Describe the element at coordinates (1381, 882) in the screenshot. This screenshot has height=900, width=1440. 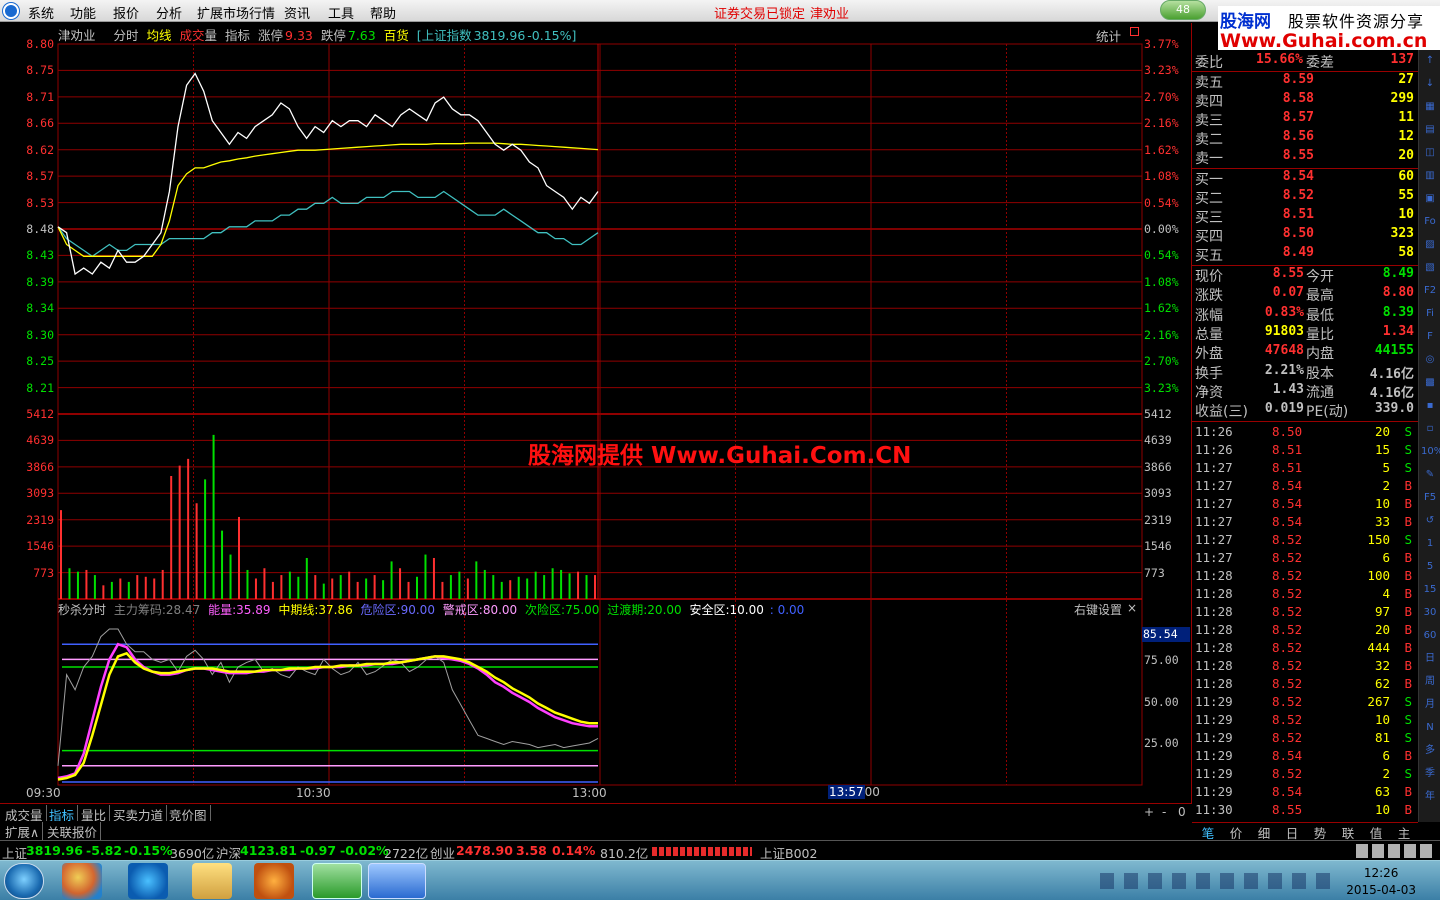
I see `system-clock: 12:26 2015-04-03` at that location.